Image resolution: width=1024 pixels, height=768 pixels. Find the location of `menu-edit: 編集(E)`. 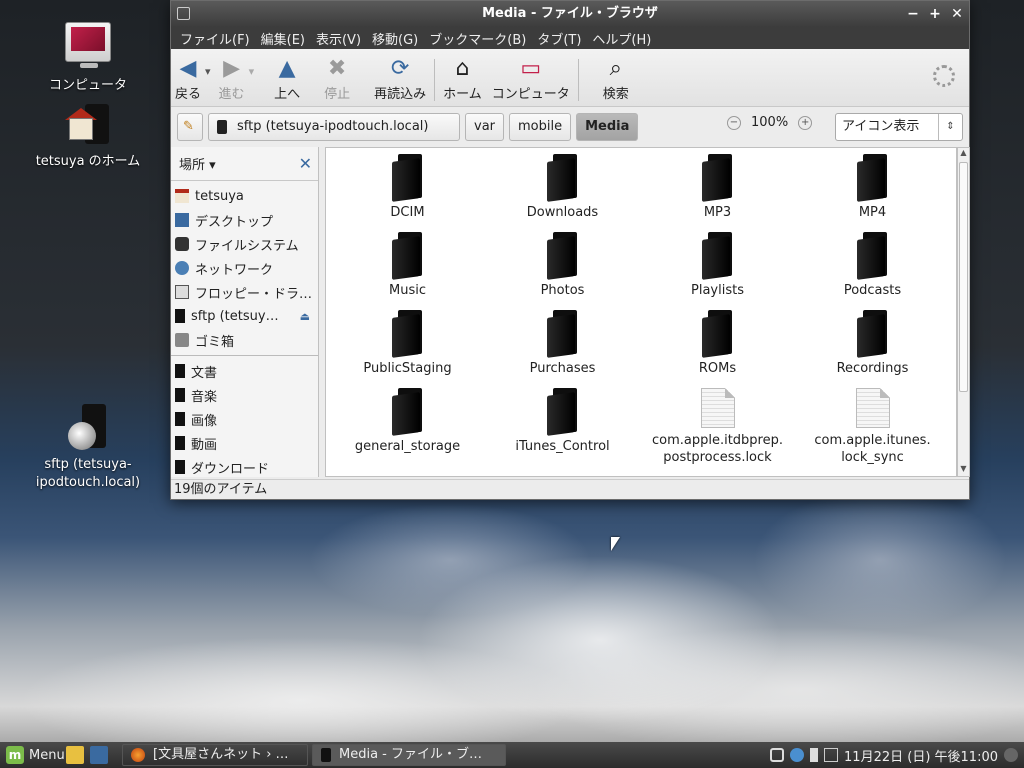

menu-edit: 編集(E) is located at coordinates (283, 38).